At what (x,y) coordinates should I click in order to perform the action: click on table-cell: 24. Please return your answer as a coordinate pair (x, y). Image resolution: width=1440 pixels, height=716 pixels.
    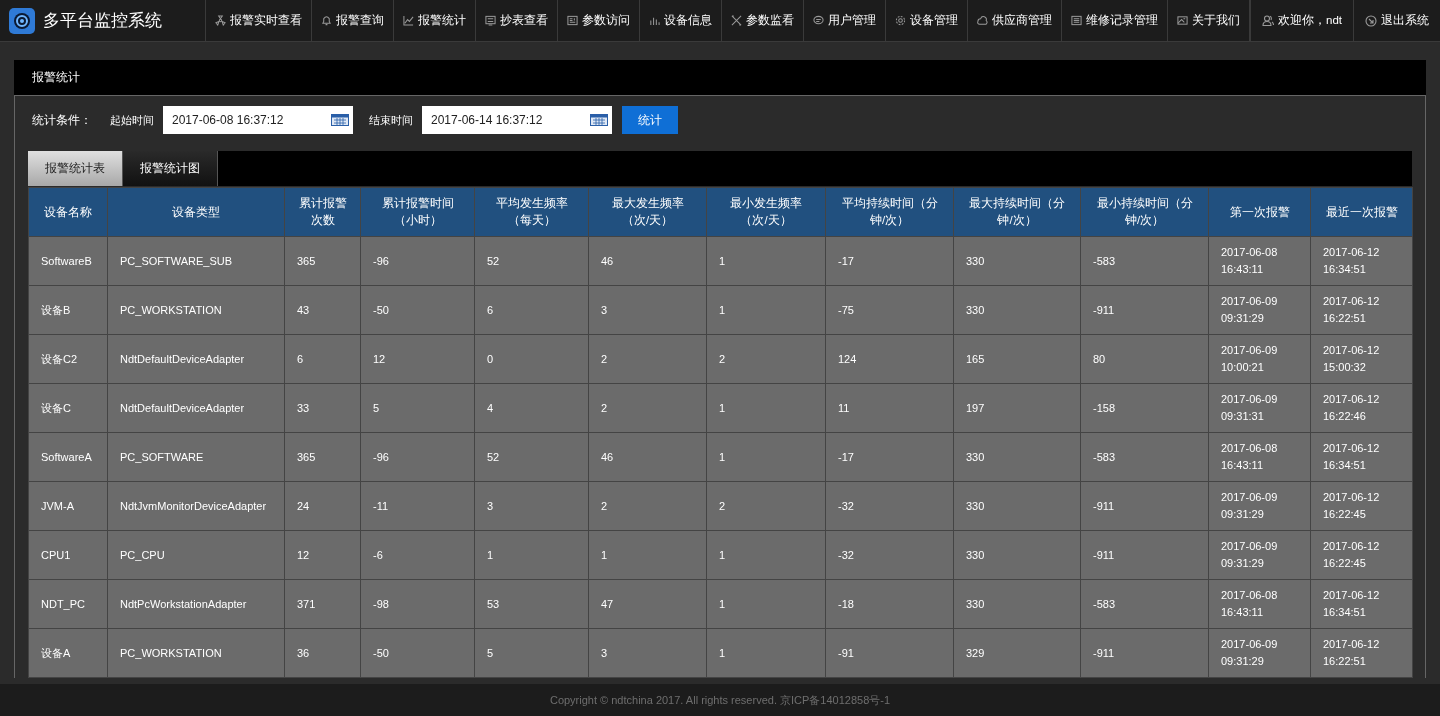
    Looking at the image, I should click on (322, 506).